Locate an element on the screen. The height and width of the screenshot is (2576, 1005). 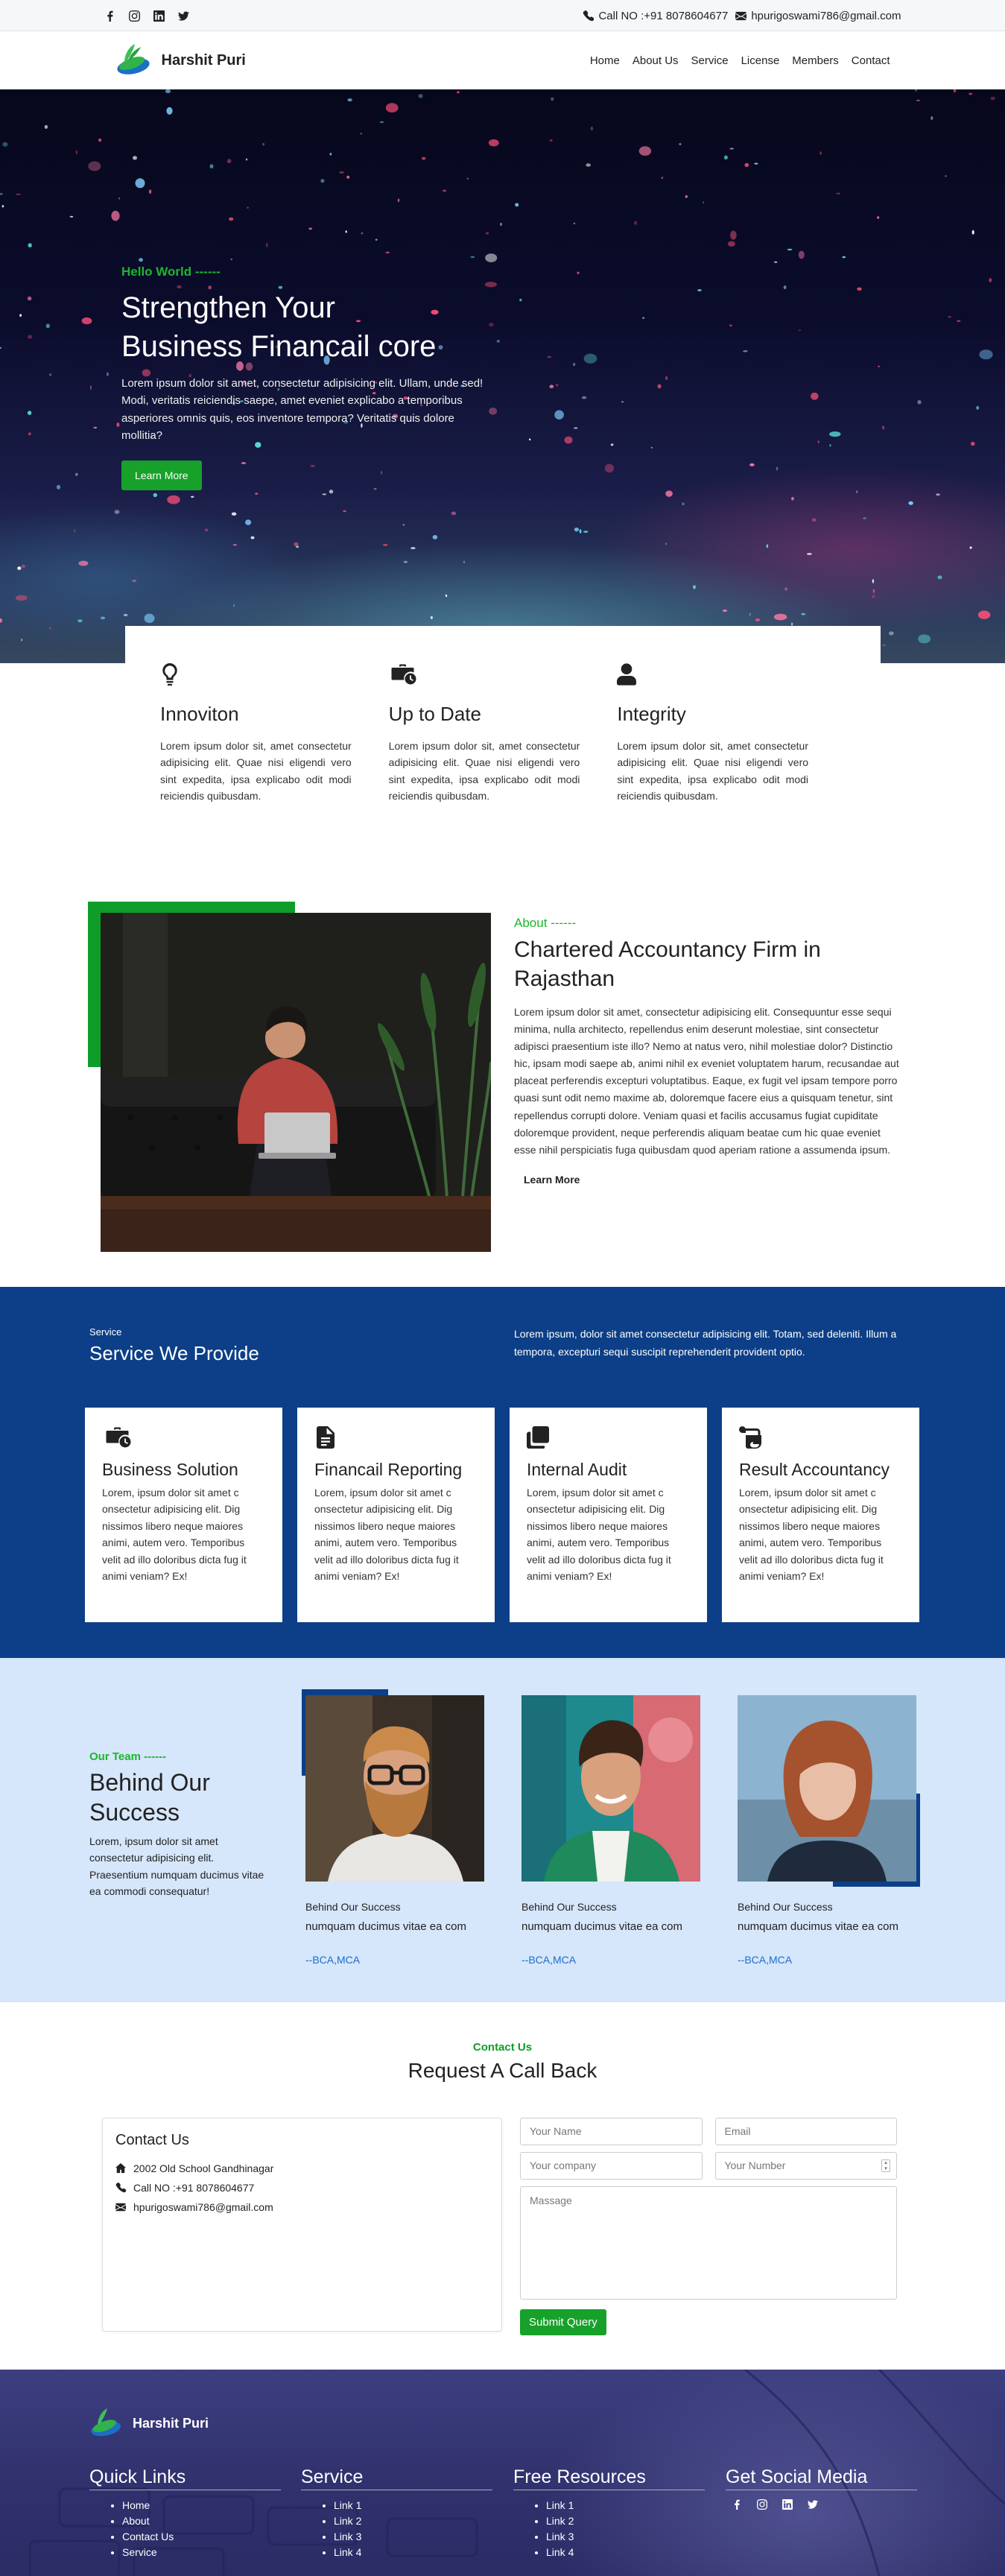
document-icon is located at coordinates (325, 1437).